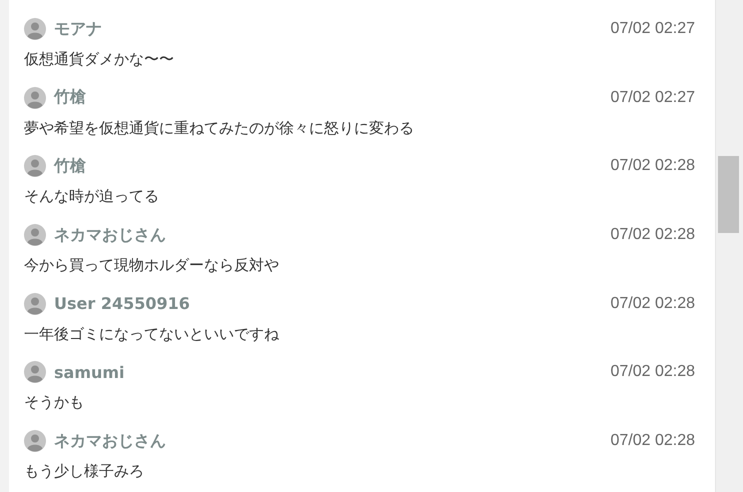 Image resolution: width=743 pixels, height=492 pixels. I want to click on user-name: モアナ, so click(78, 29).